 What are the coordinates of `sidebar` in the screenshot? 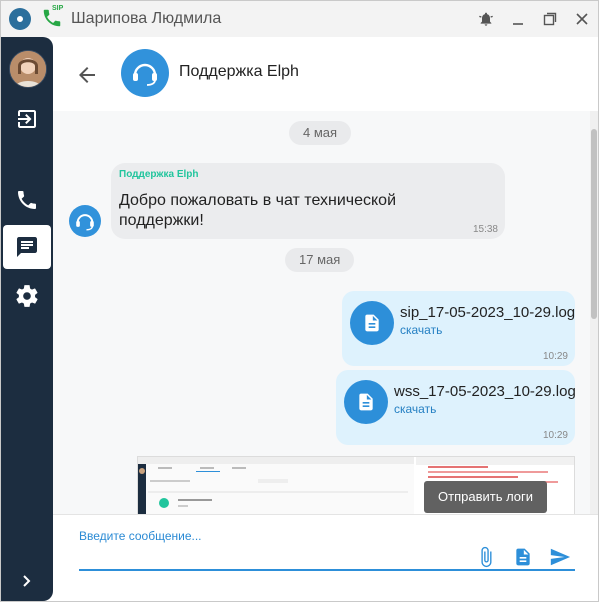 It's located at (27, 319).